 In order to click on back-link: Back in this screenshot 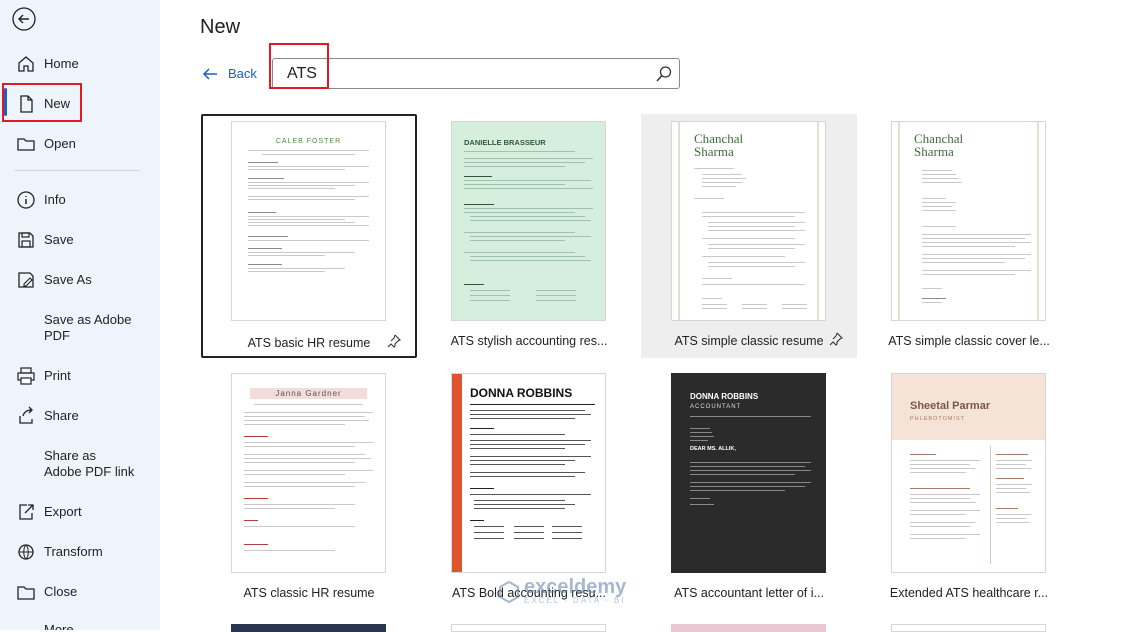, I will do `click(229, 73)`.